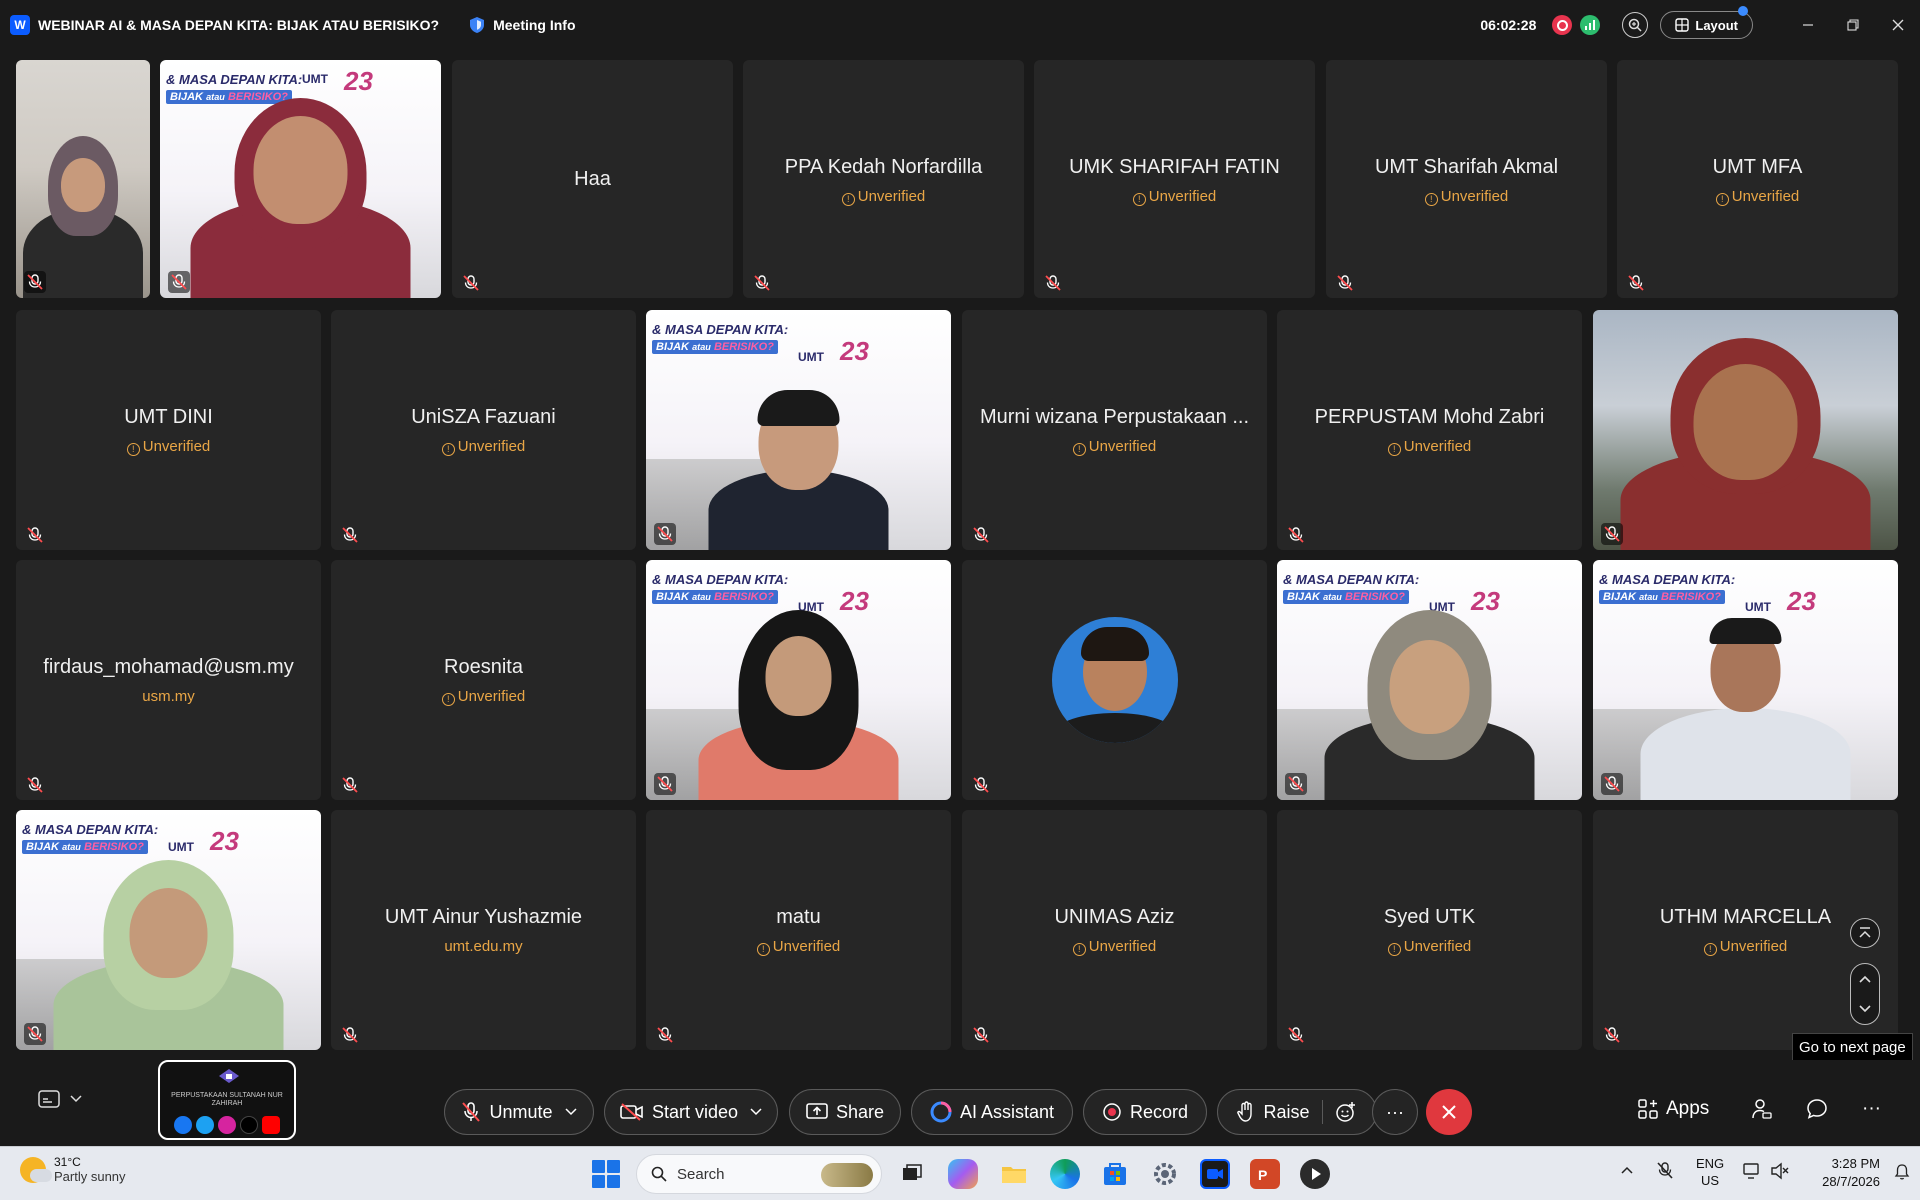  I want to click on system-clock: 3:28 PM 28/7/2026, so click(1851, 1173).